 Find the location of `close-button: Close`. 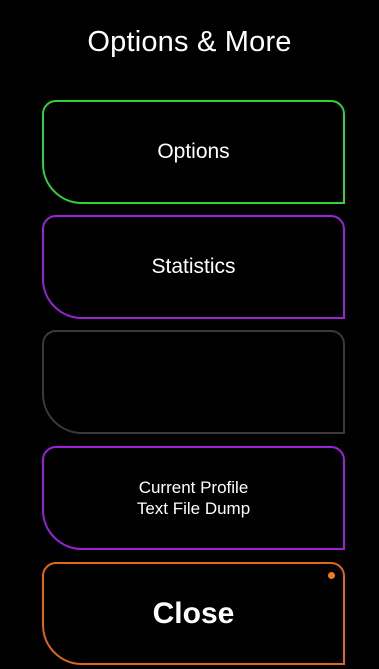

close-button: Close is located at coordinates (193, 613).